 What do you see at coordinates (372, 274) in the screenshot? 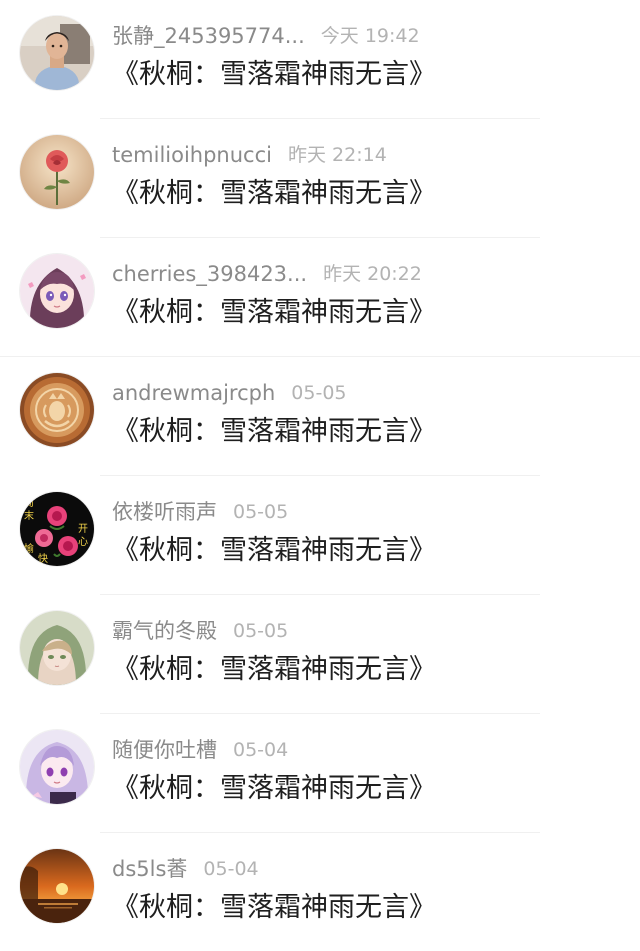
I see `timestamp: 昨天 20:22` at bounding box center [372, 274].